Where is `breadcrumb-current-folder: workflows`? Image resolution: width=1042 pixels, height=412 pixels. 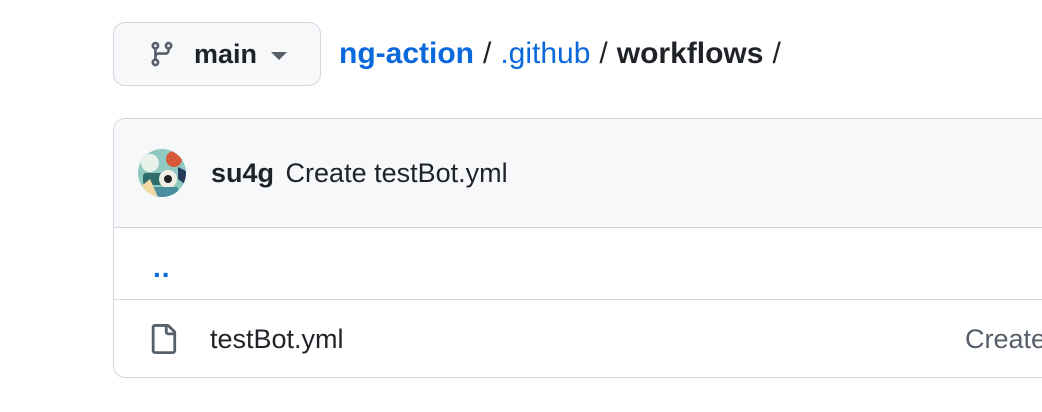
breadcrumb-current-folder: workflows is located at coordinates (690, 53).